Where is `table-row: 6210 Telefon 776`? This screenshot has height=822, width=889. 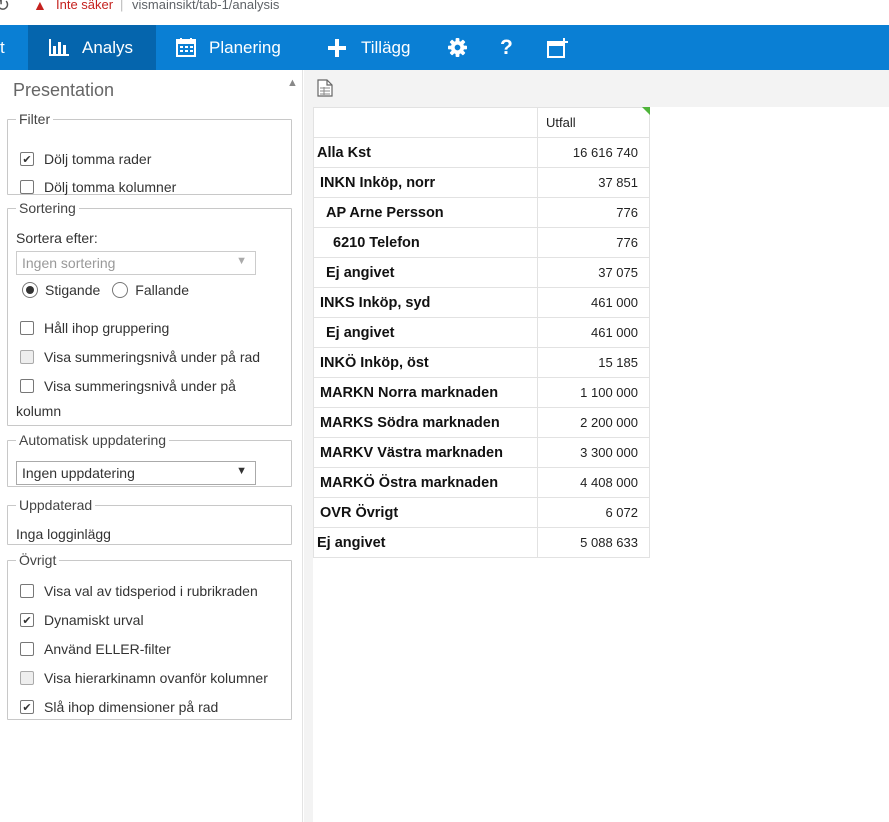
table-row: 6210 Telefon 776 is located at coordinates (481, 242).